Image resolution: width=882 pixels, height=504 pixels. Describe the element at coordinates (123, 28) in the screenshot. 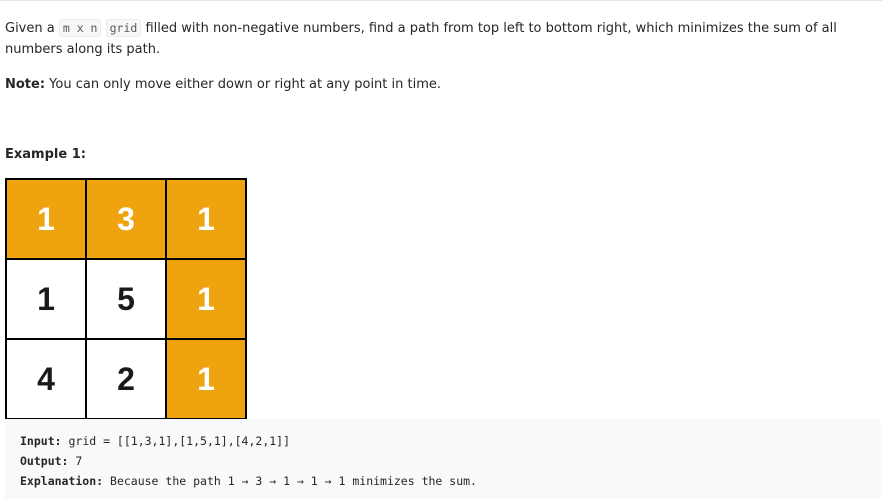

I see `inline-code-grid: grid` at that location.